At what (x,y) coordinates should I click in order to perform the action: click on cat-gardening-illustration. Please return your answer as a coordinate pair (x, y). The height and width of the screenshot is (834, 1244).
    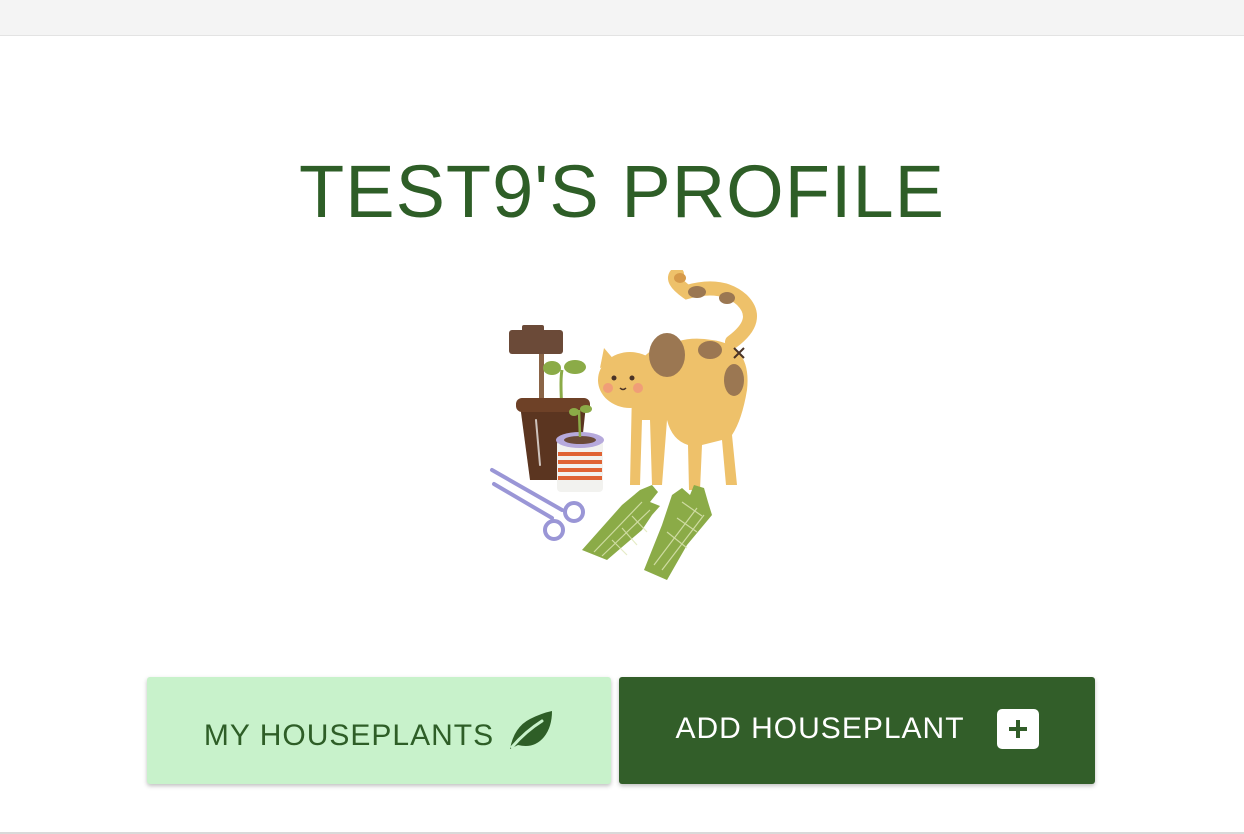
    Looking at the image, I should click on (623, 425).